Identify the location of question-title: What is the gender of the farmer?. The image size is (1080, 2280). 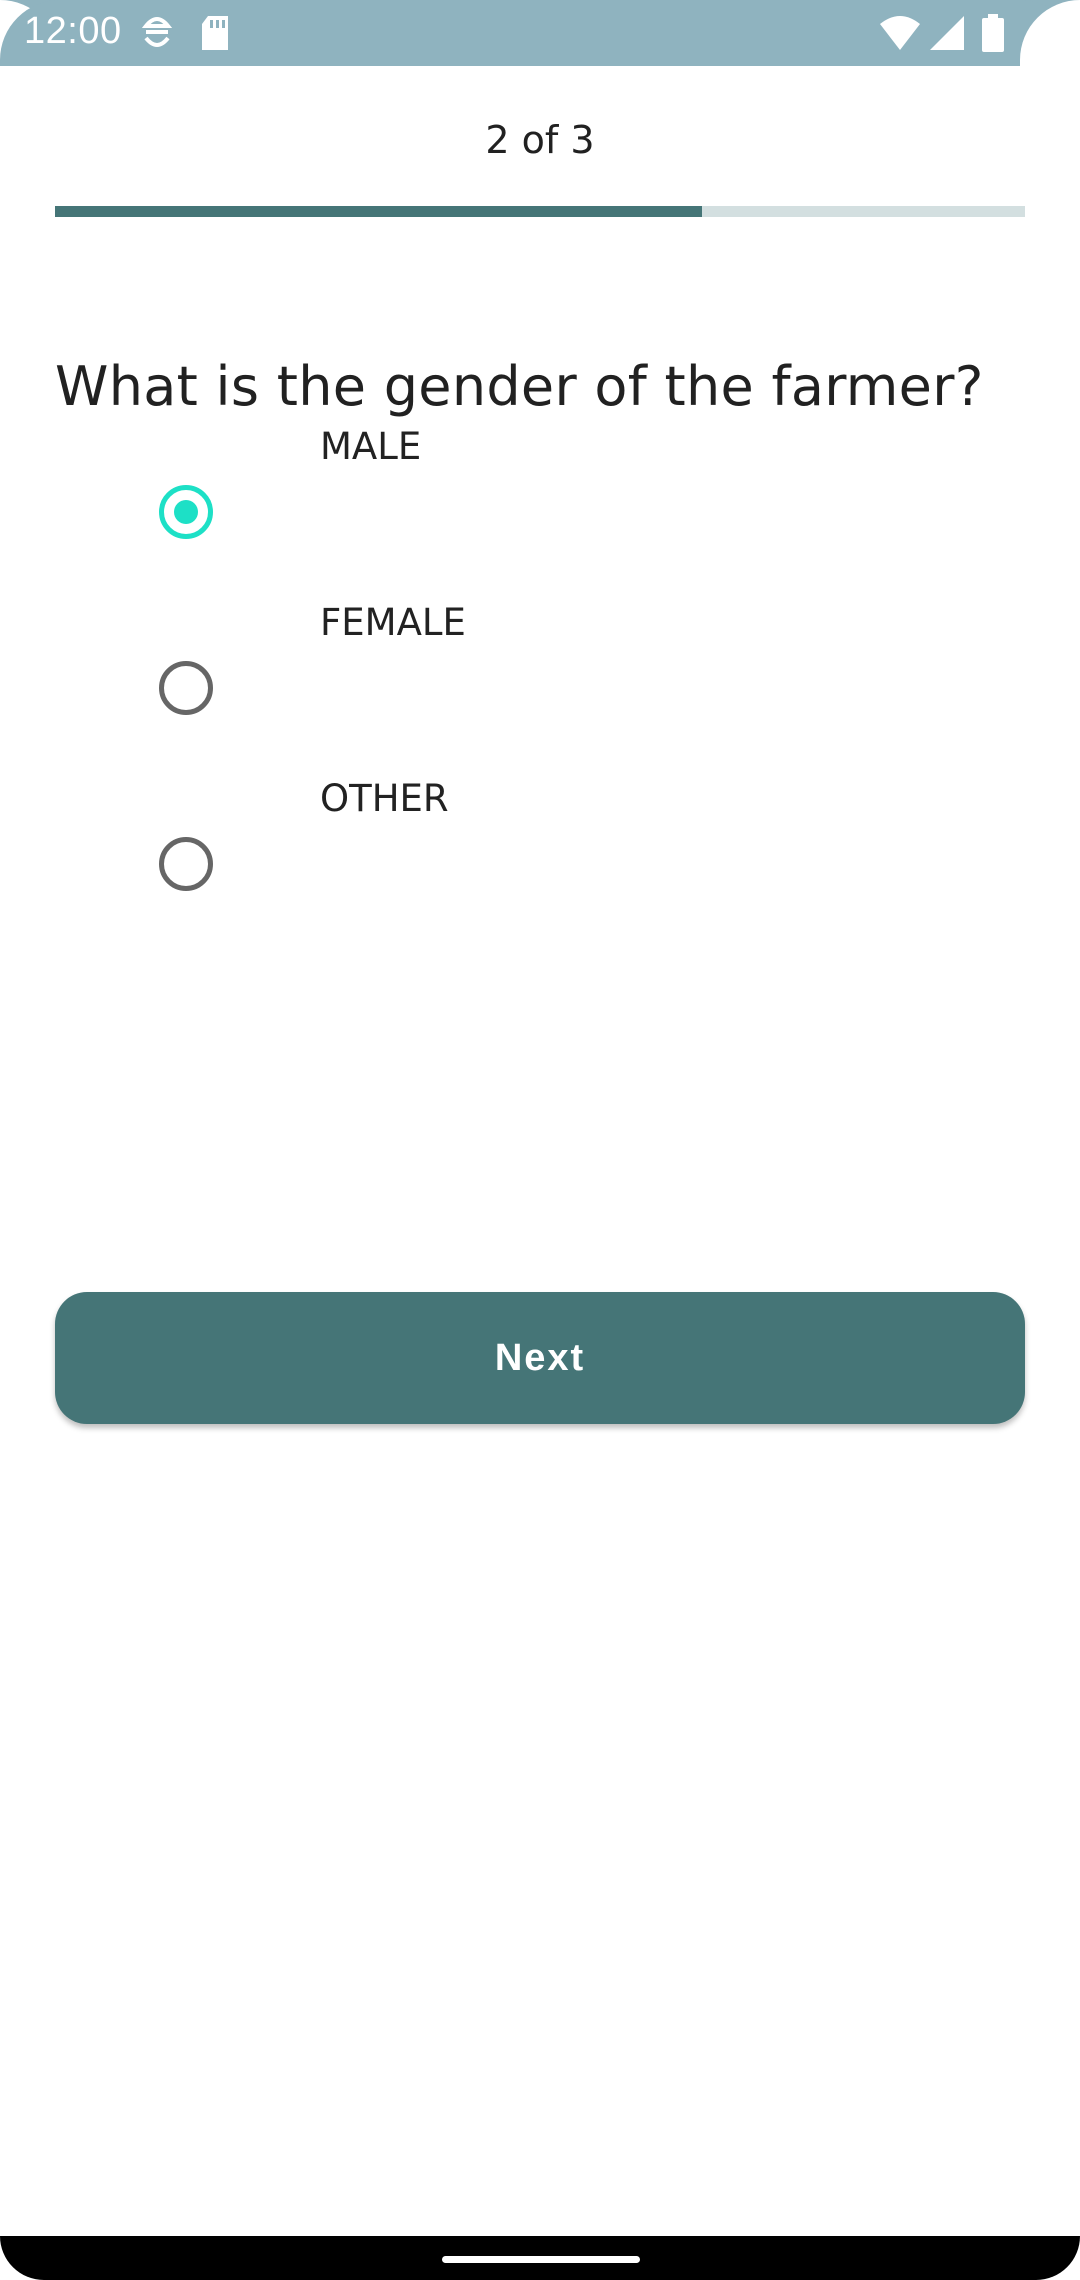
(519, 386).